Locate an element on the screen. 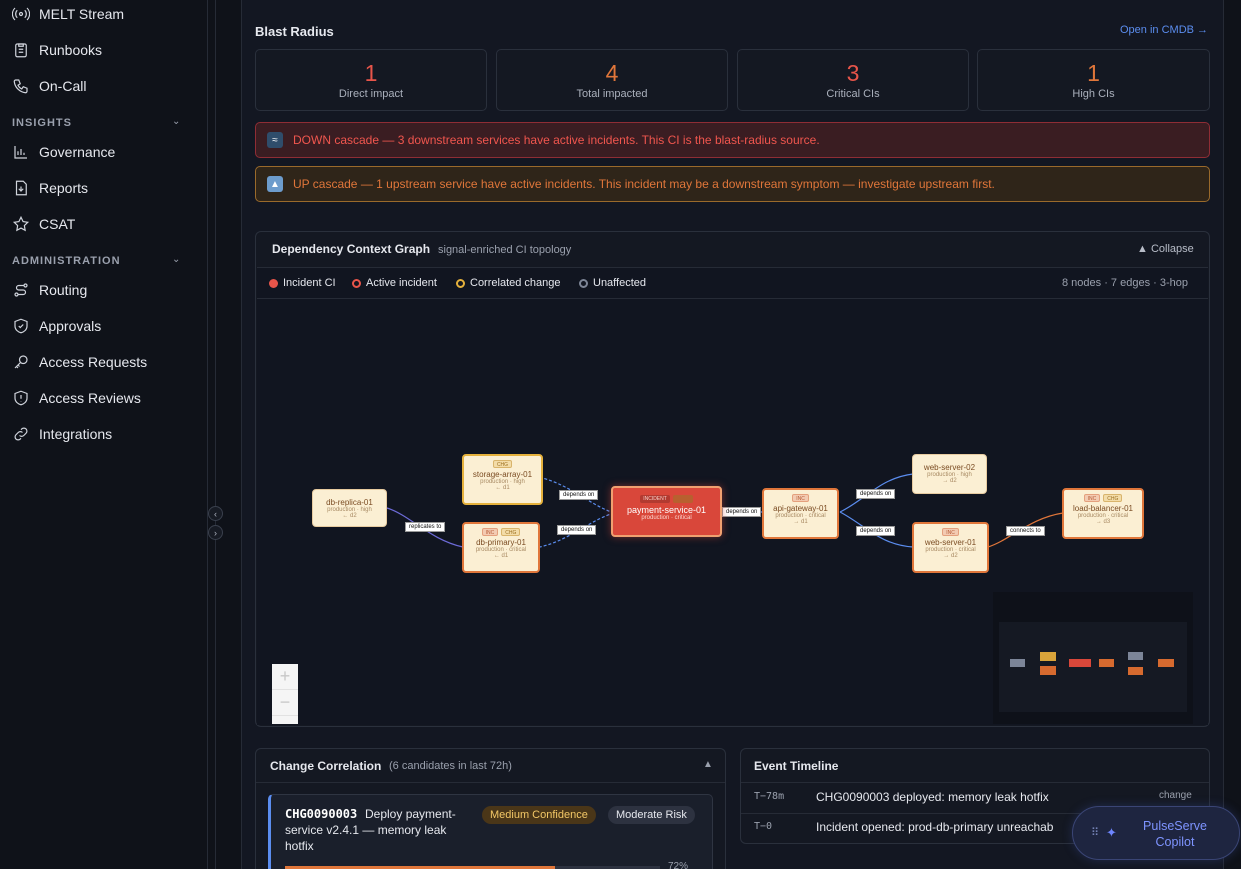 The height and width of the screenshot is (869, 1241). sidebar-item-label: Access Requests is located at coordinates (93, 362).